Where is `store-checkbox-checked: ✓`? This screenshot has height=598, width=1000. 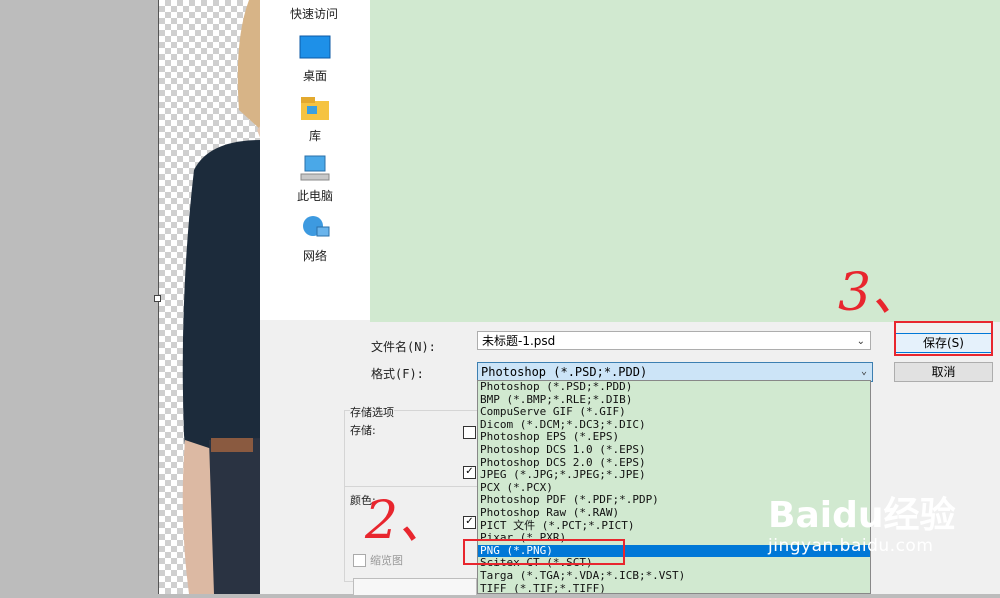 store-checkbox-checked: ✓ is located at coordinates (469, 472).